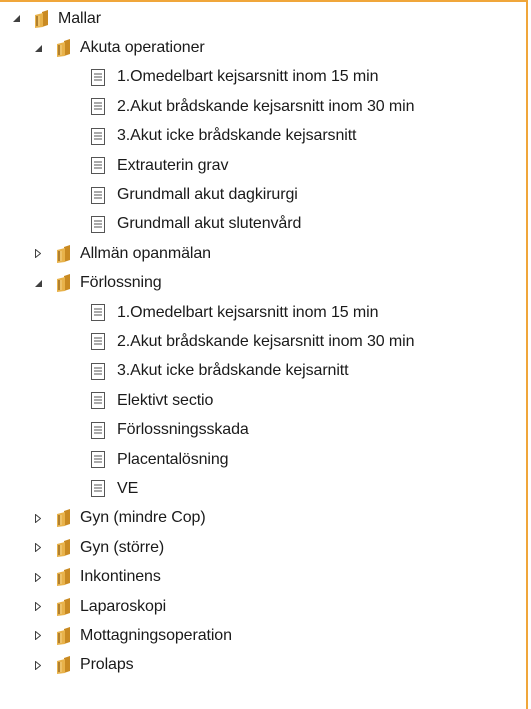  What do you see at coordinates (122, 547) in the screenshot?
I see `tree-node-label: Gyn (större)` at bounding box center [122, 547].